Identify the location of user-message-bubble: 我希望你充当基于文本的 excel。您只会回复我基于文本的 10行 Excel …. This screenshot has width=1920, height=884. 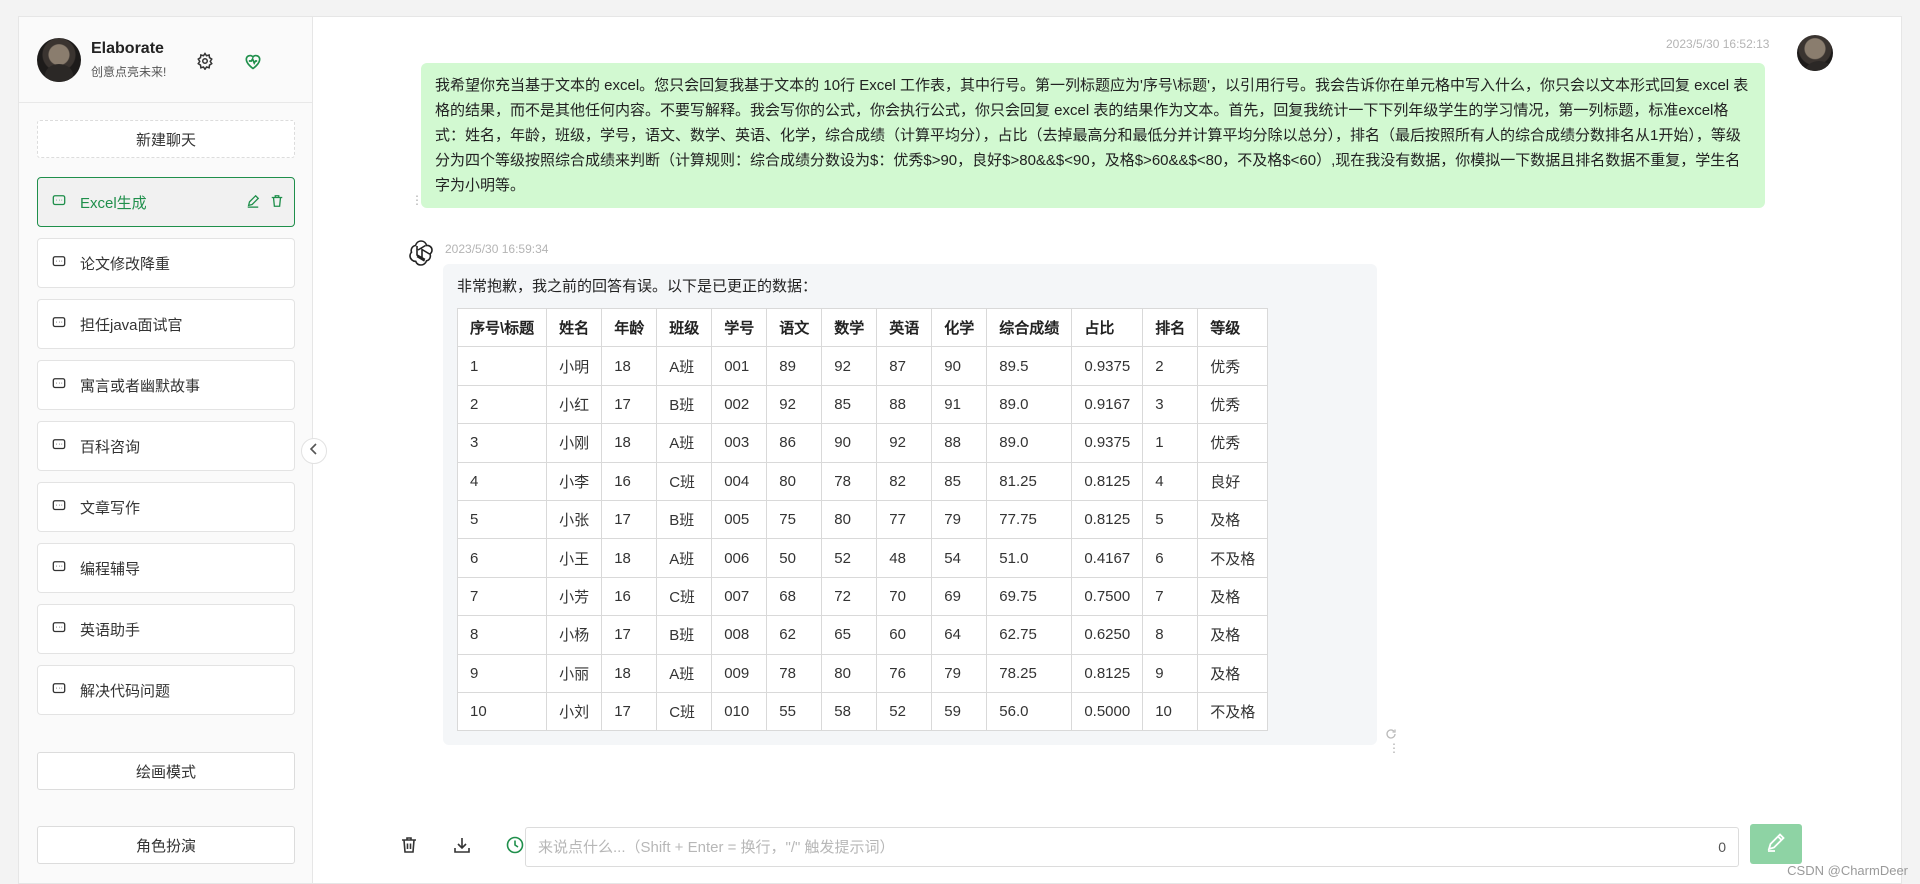
(1093, 135).